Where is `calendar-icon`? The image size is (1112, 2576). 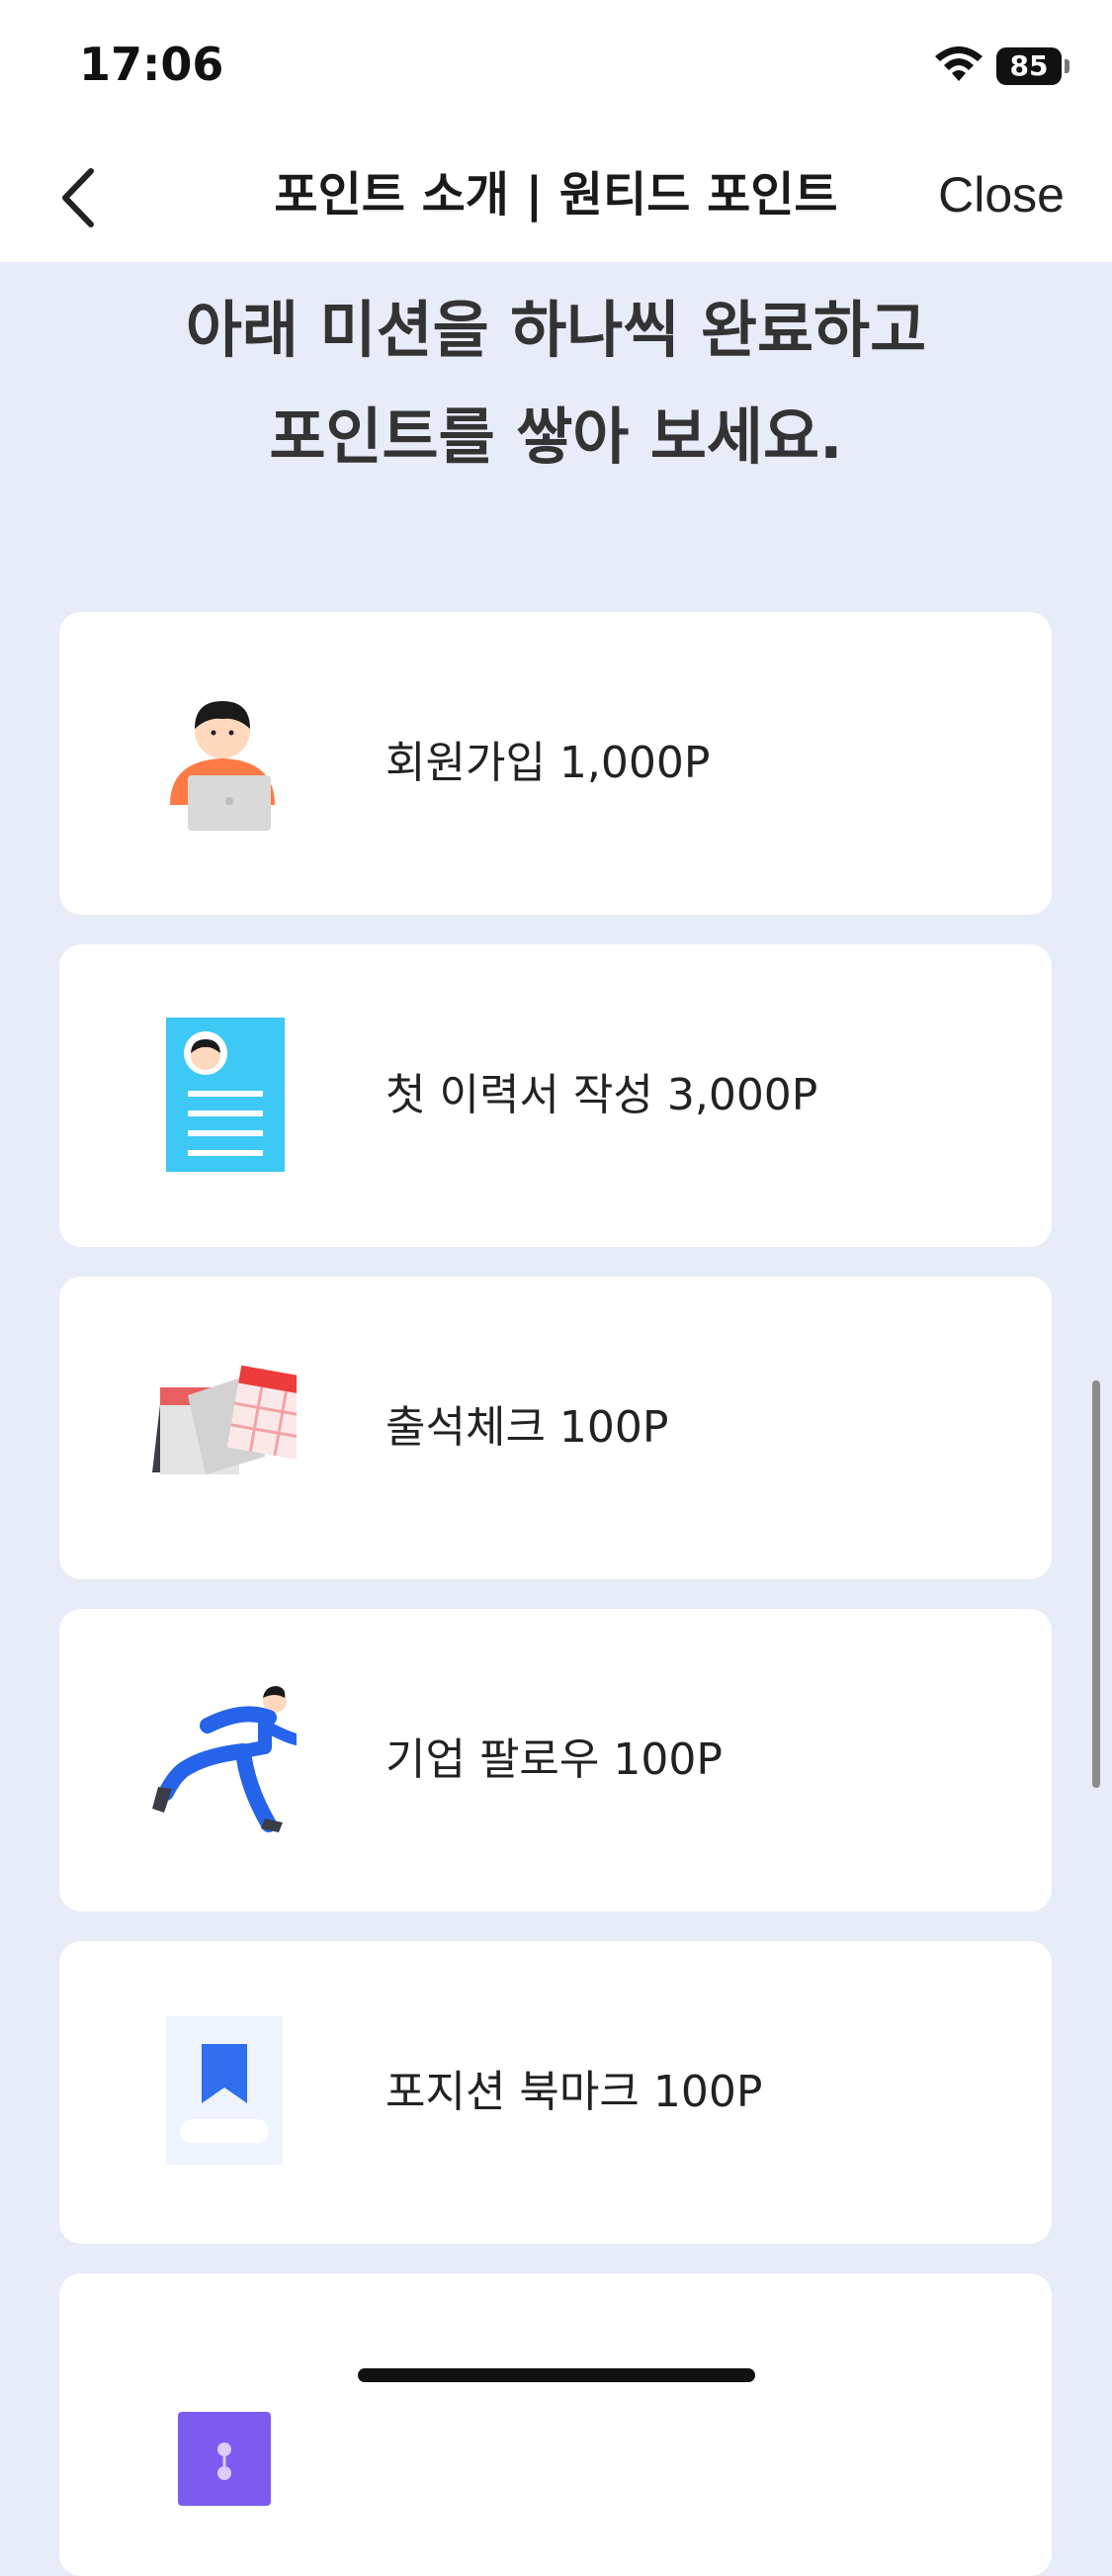 calendar-icon is located at coordinates (224, 1419).